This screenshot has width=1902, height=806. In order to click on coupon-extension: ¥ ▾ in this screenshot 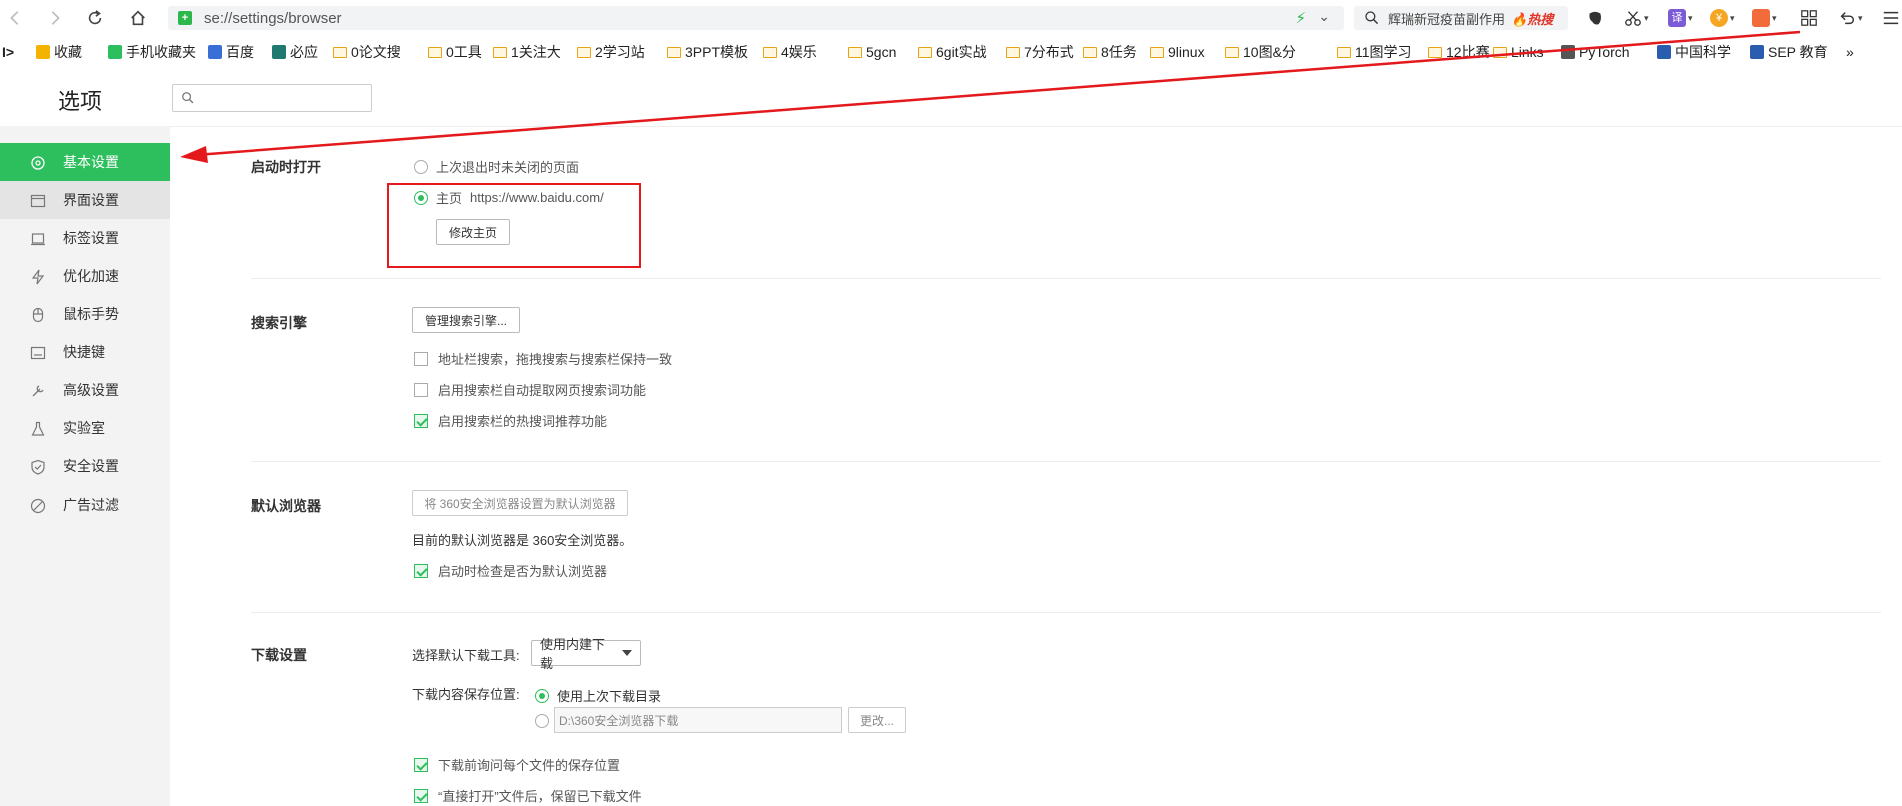, I will do `click(1722, 18)`.